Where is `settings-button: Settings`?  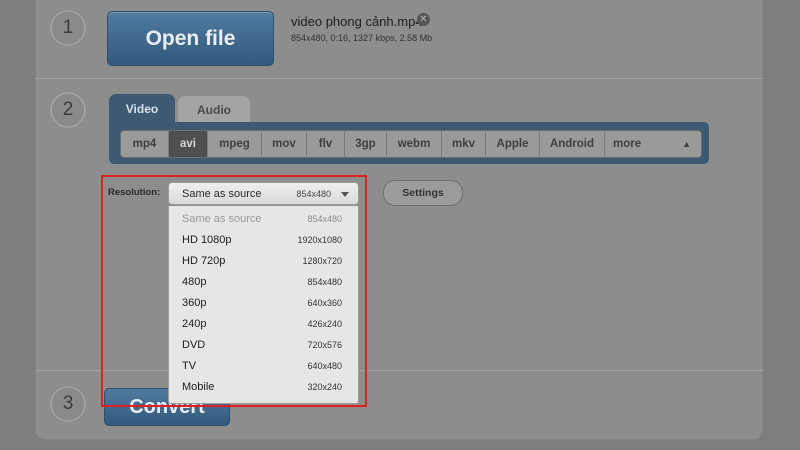
settings-button: Settings is located at coordinates (423, 193).